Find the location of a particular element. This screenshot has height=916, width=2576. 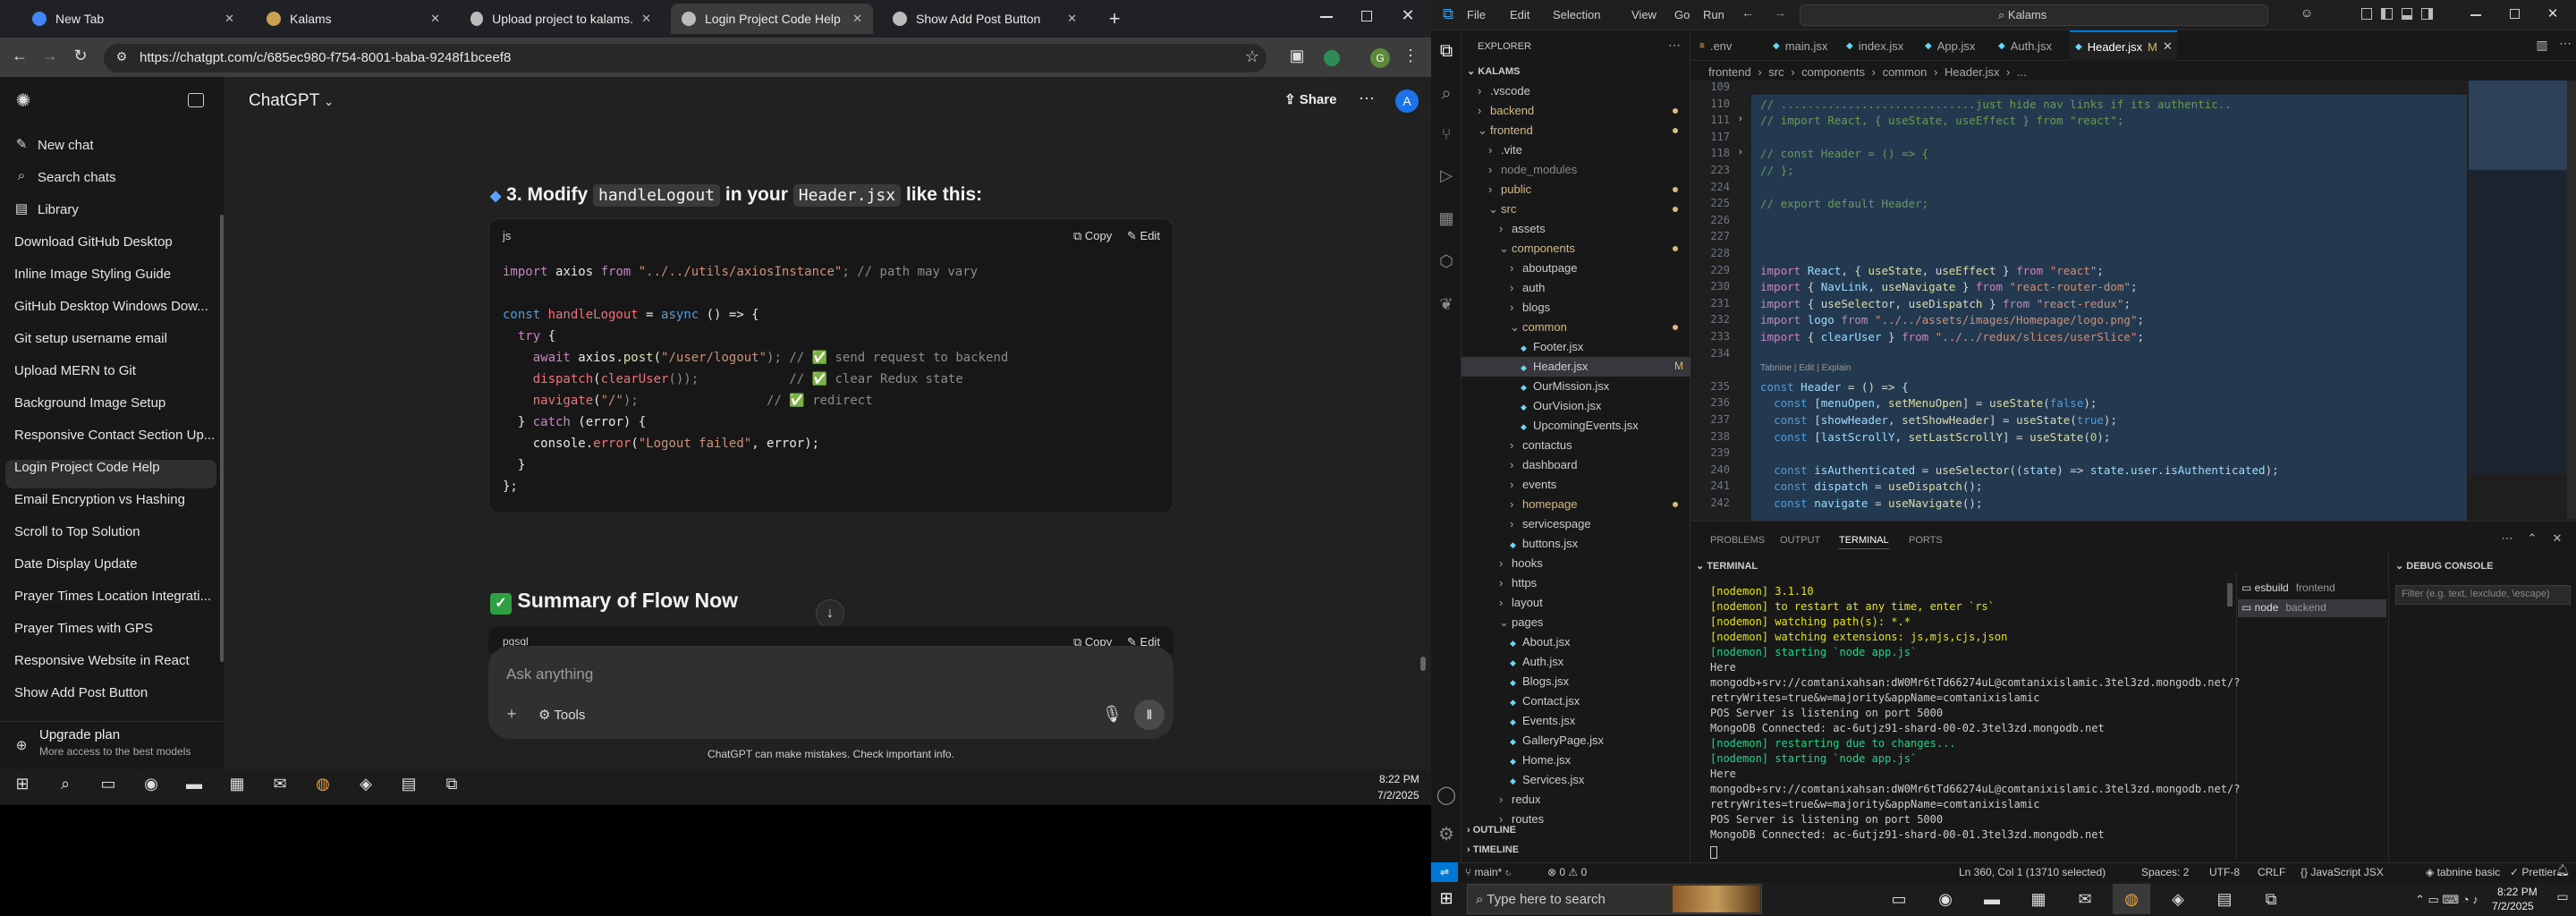

history-item: Responsive Website in React is located at coordinates (102, 660).